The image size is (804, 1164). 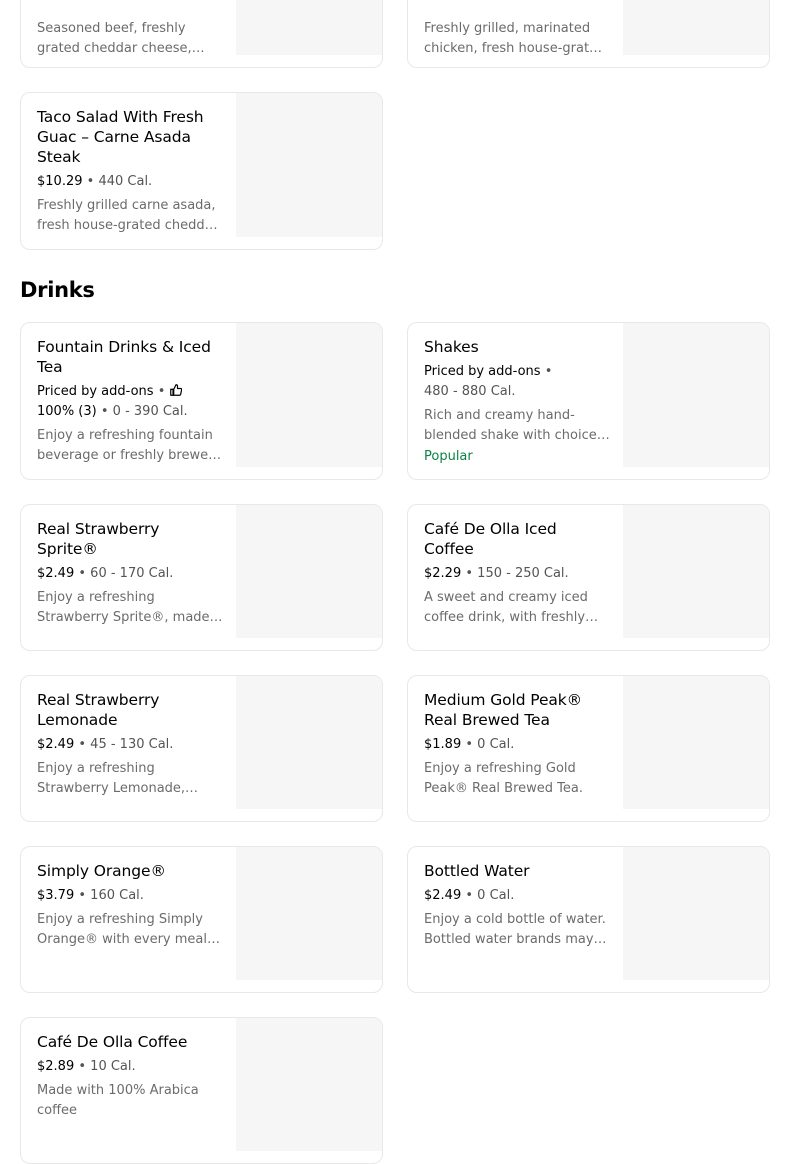 I want to click on item-meta: $2.49 • 60 - 170 Cal., so click(x=130, y=574).